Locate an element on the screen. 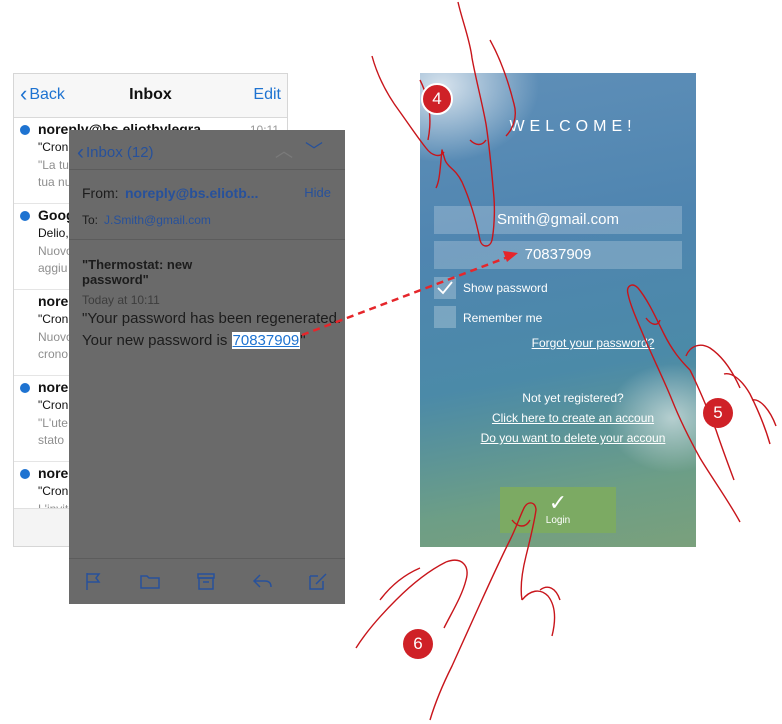  step-4-badge: 4 is located at coordinates (437, 99).